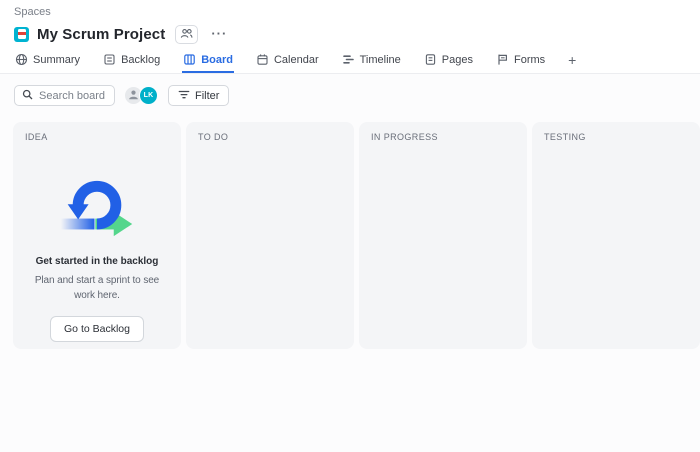 The width and height of the screenshot is (700, 452). I want to click on tab-calendar: Calendar, so click(287, 62).